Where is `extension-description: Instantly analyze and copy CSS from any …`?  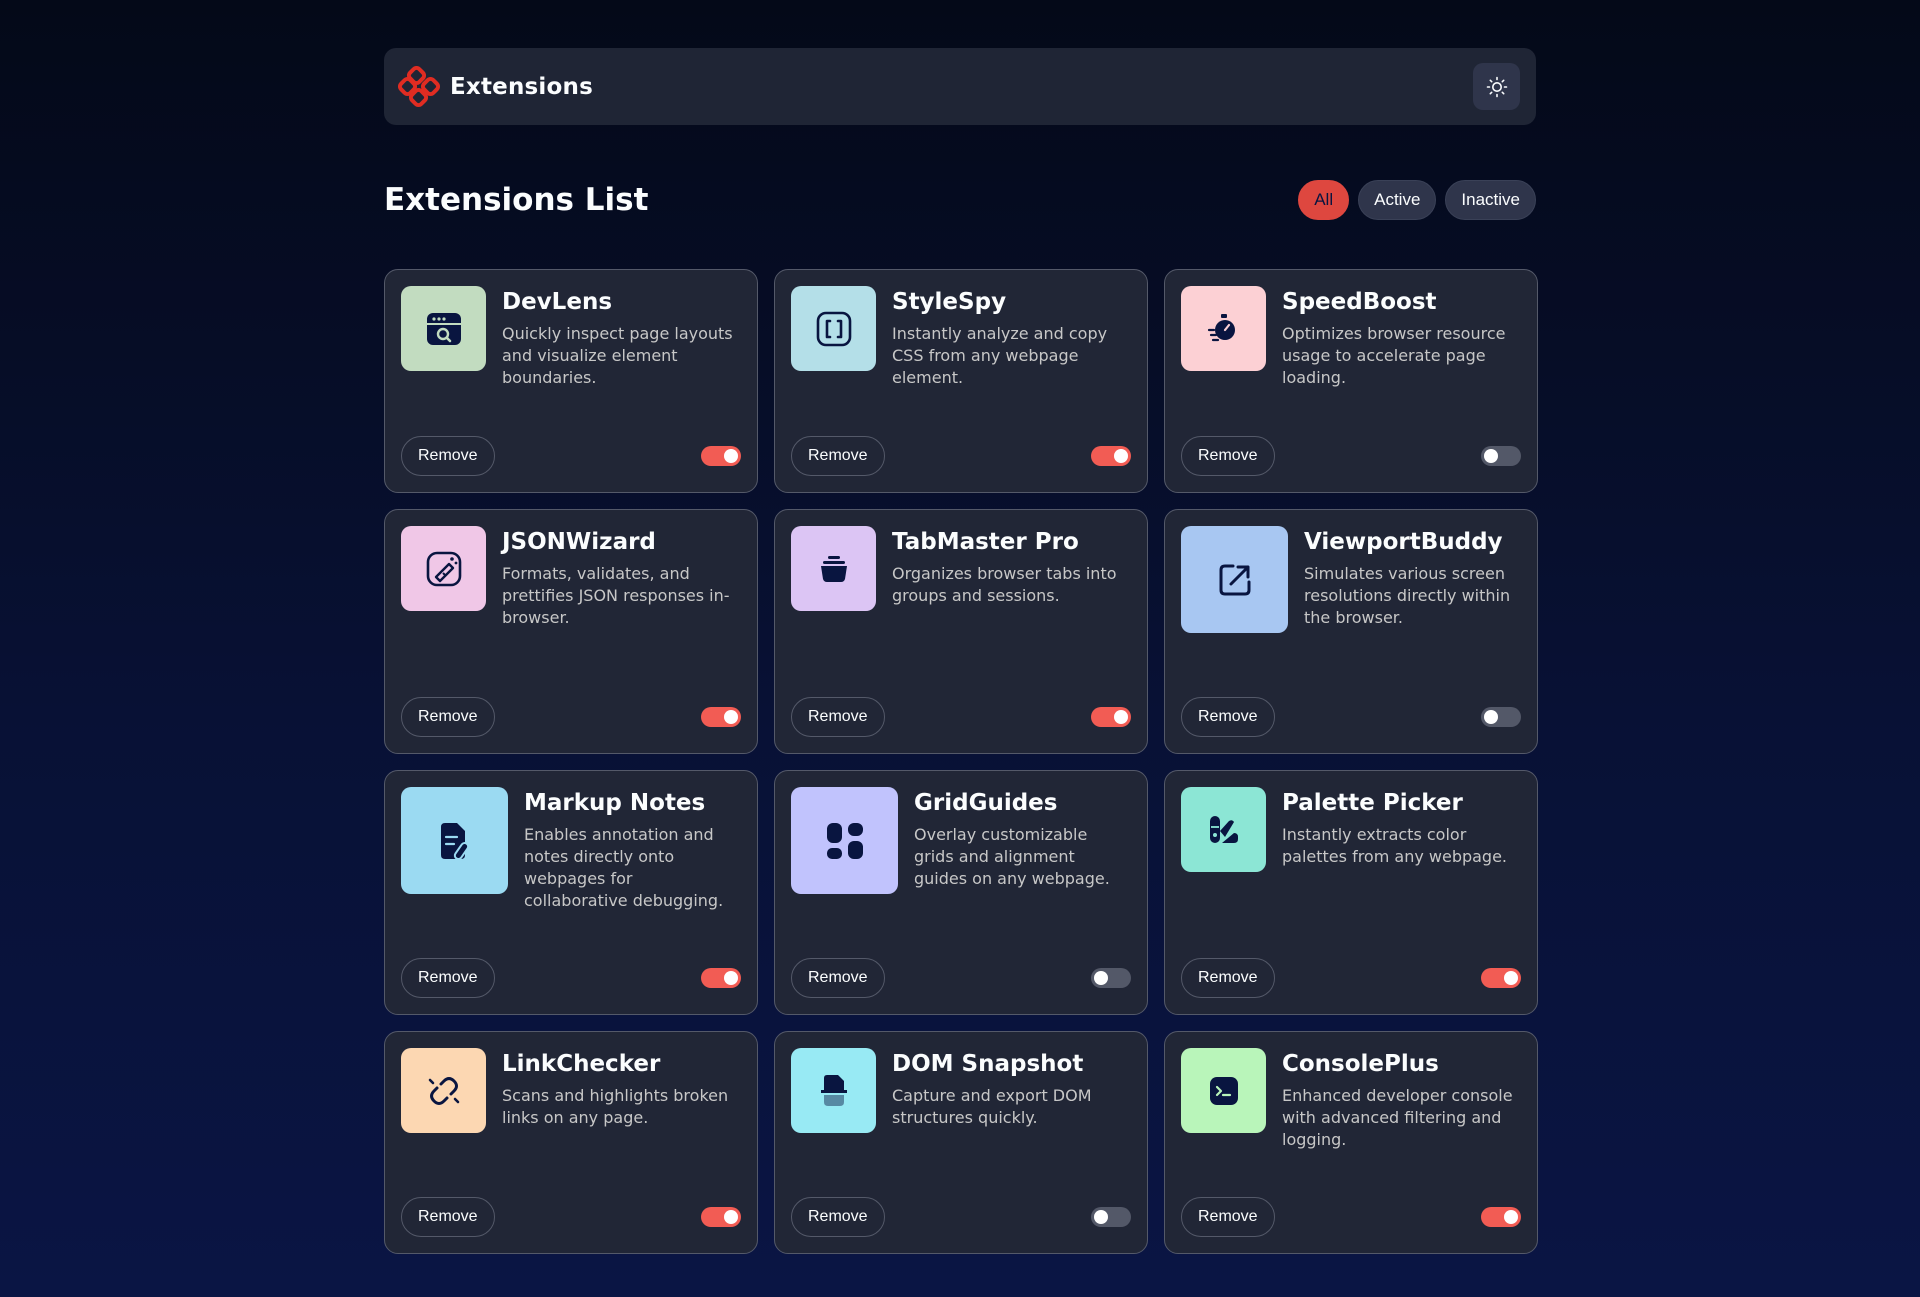 extension-description: Instantly analyze and copy CSS from any … is located at coordinates (1000, 355).